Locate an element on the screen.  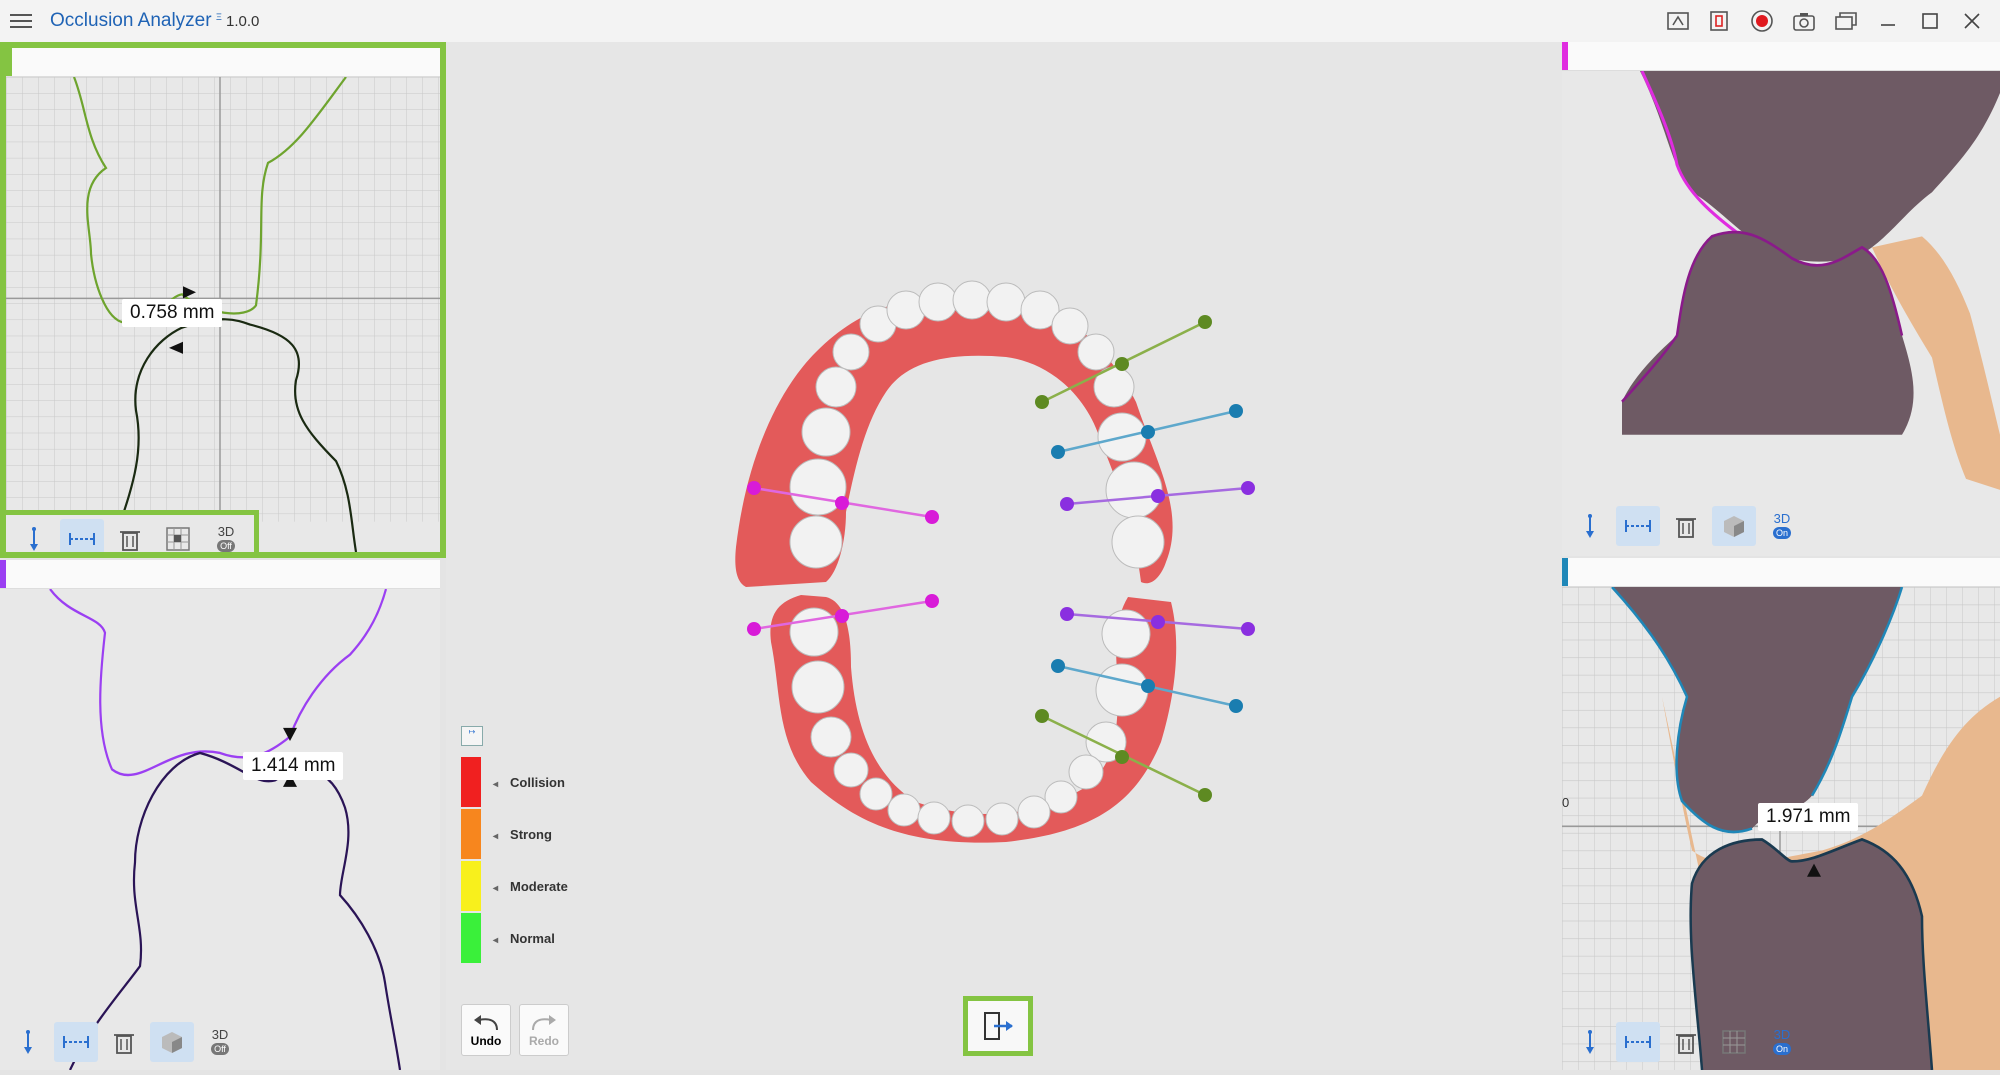
axis-zero-label: 0 is located at coordinates (1566, 802).